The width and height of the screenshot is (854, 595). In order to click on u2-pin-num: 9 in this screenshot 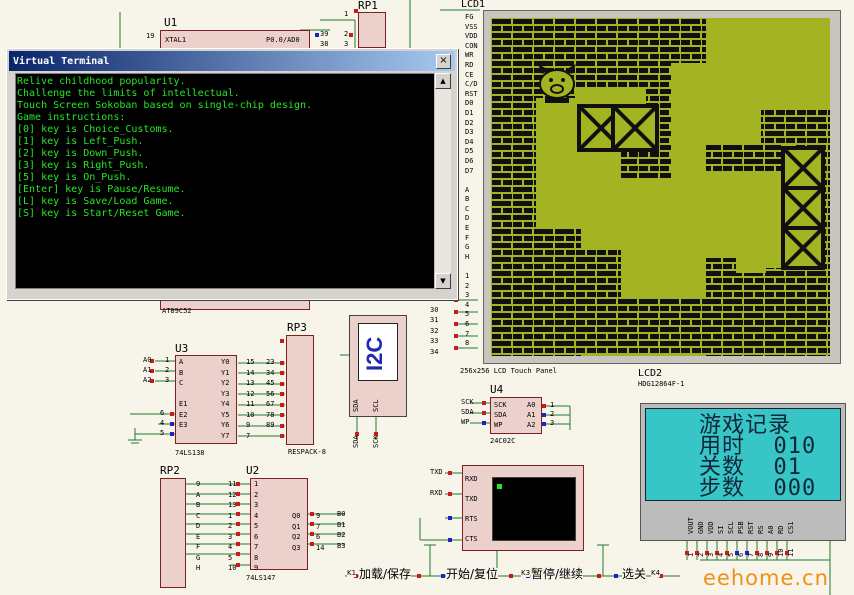, I will do `click(318, 516)`.